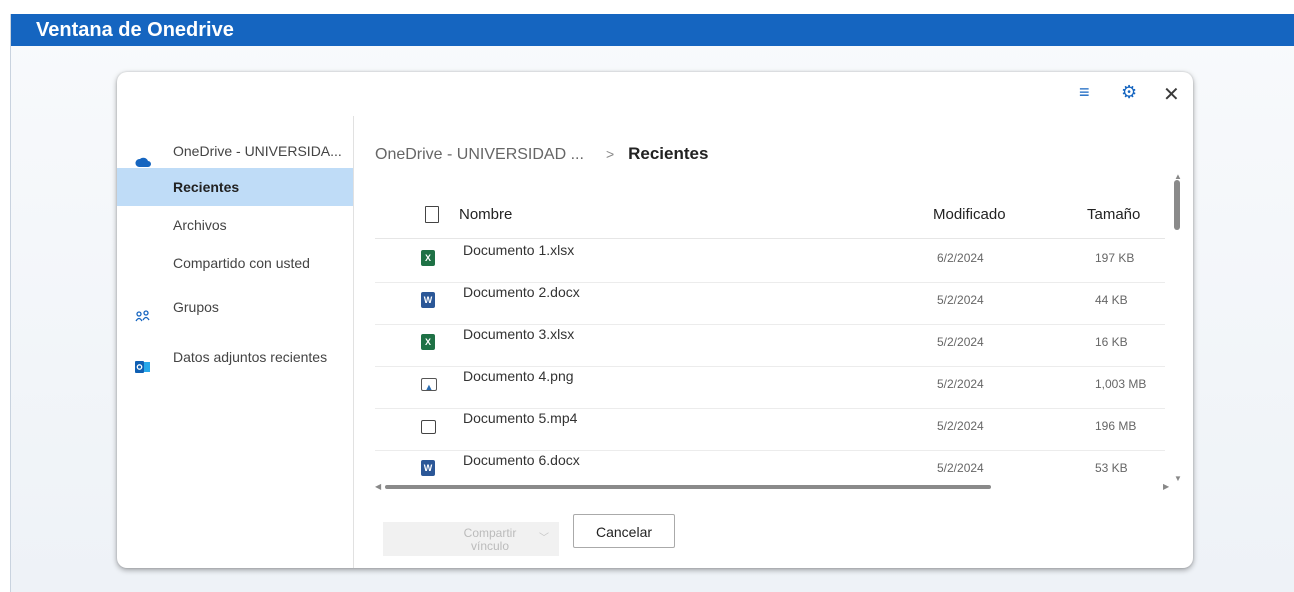 The height and width of the screenshot is (592, 1294). Describe the element at coordinates (490, 546) in the screenshot. I see `share-label-line2: vínculo` at that location.